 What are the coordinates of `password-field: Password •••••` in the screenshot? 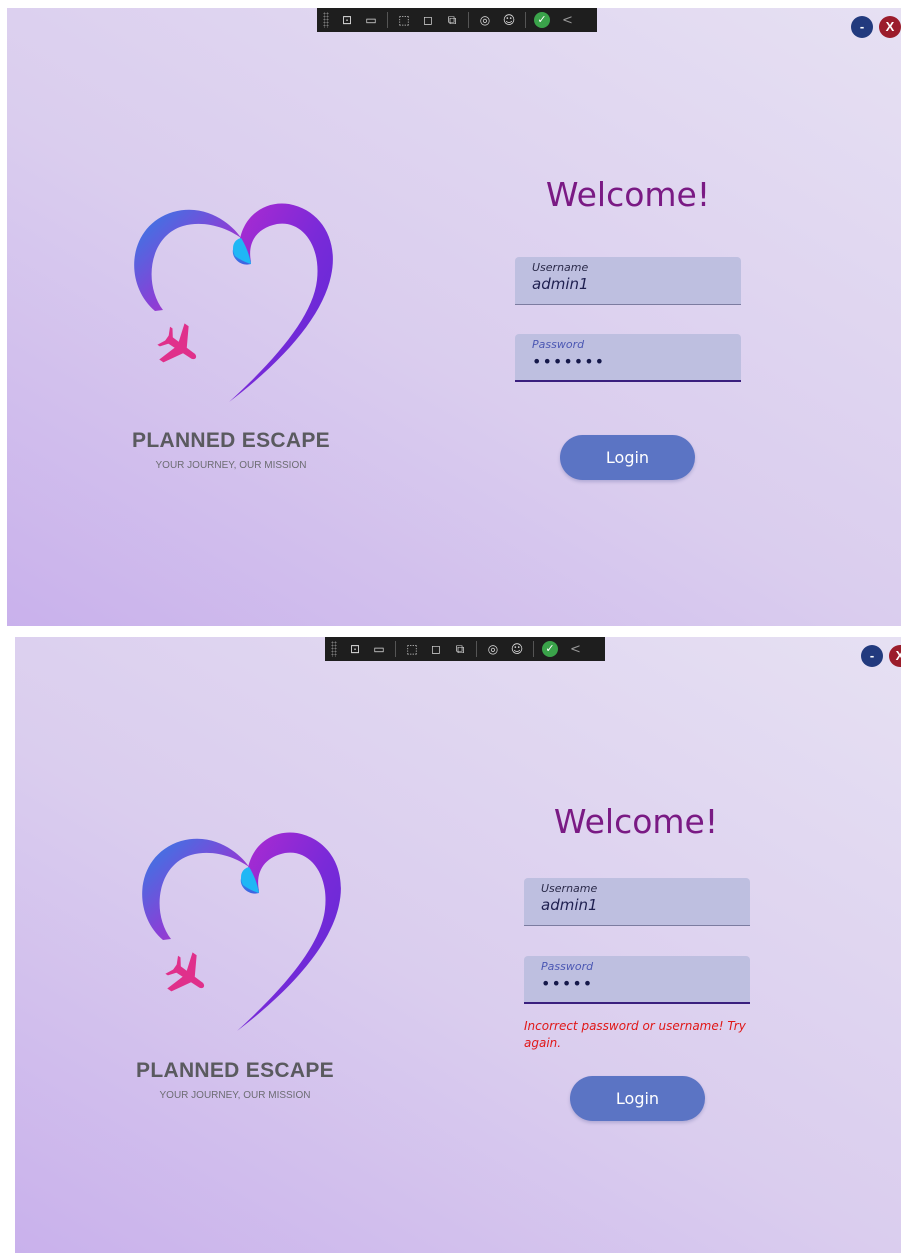 It's located at (637, 980).